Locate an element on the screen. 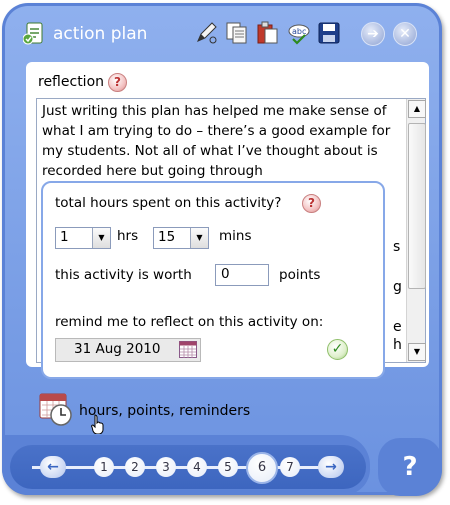 The image size is (450, 505). action-plan-icon is located at coordinates (33, 33).